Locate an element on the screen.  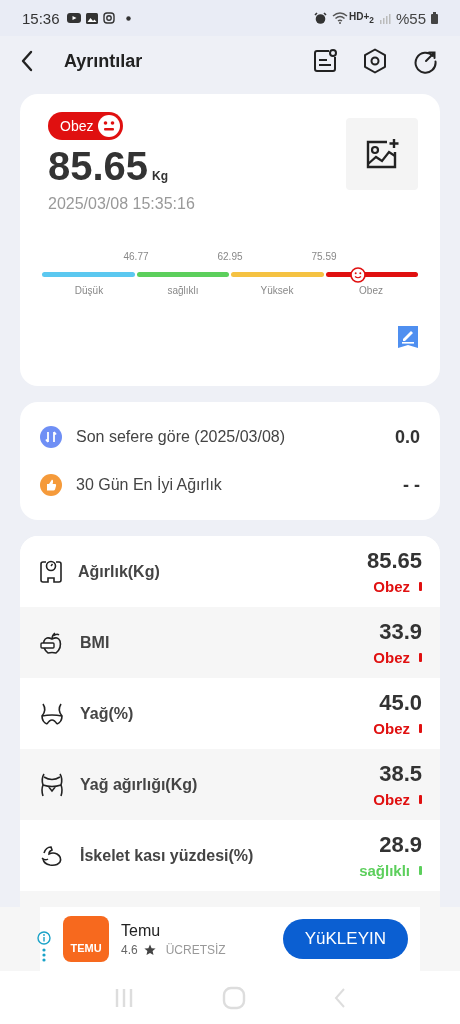
metric-name: İskelet kası yüzdesi(%) is located at coordinates (167, 855).